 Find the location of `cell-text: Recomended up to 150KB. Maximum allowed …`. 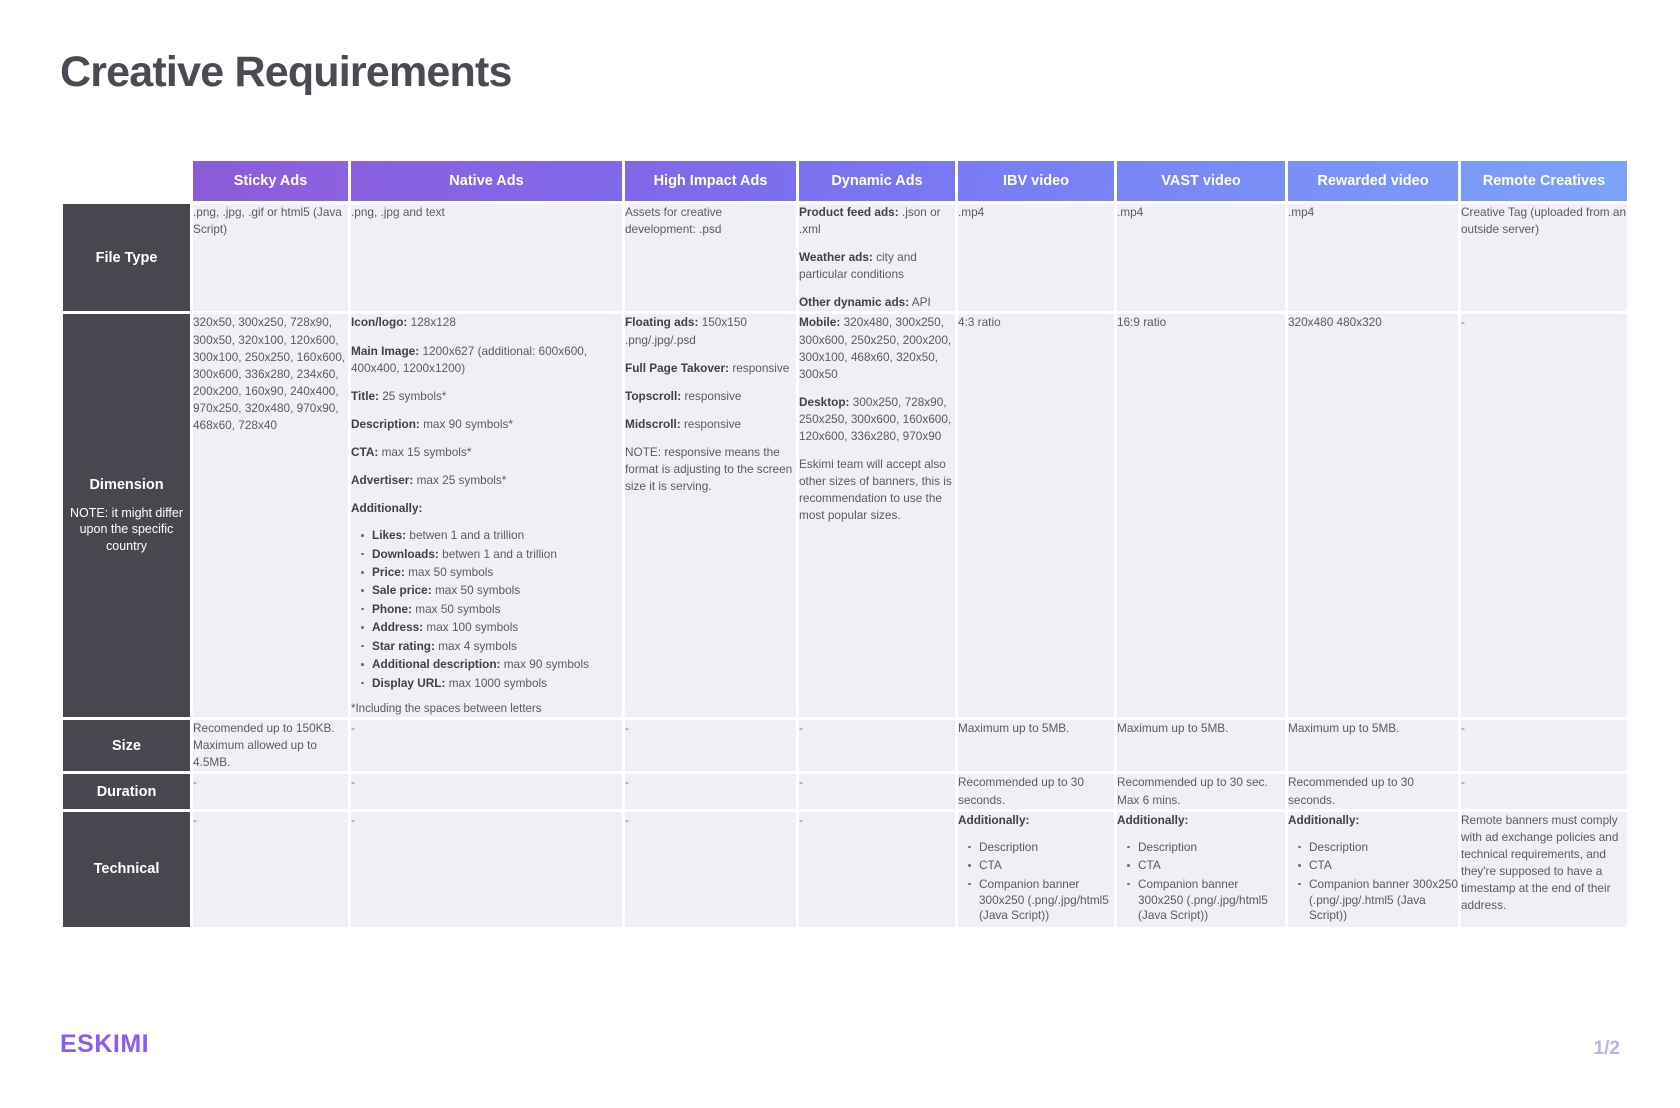

cell-text: Recomended up to 150KB. Maximum allowed … is located at coordinates (264, 745).